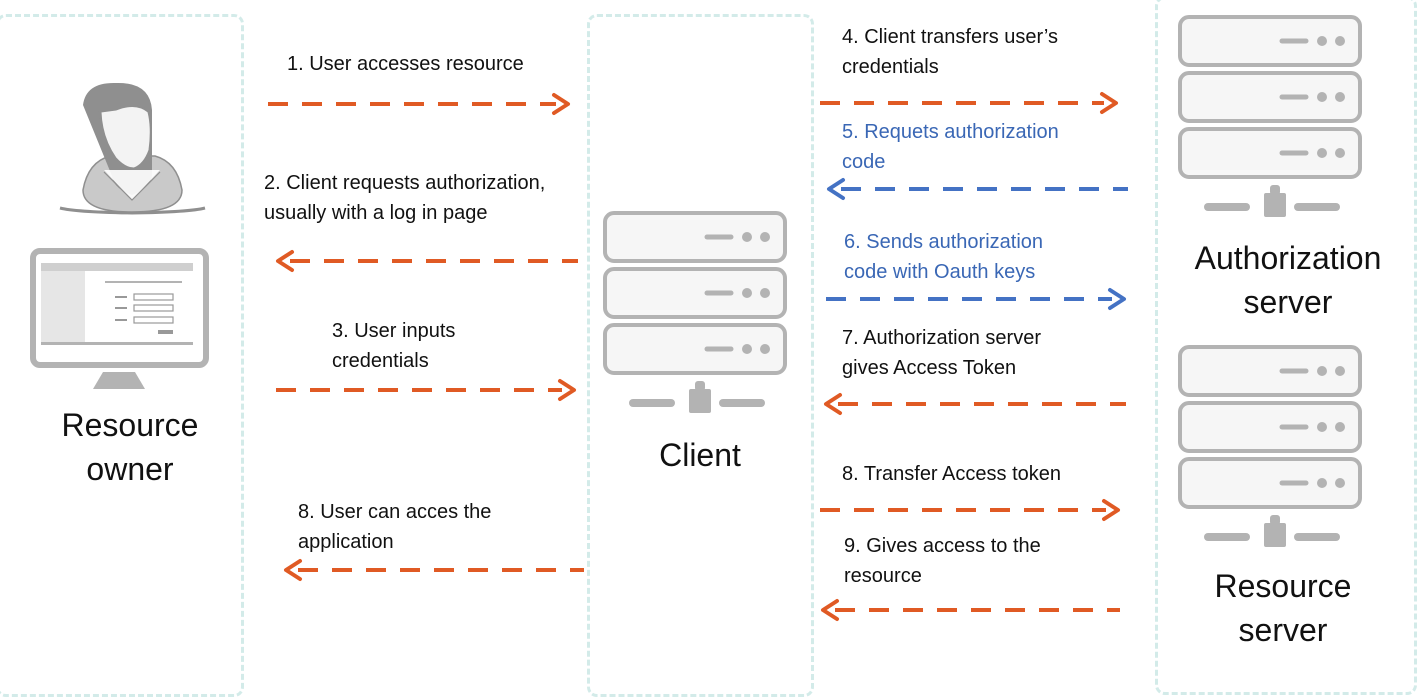 Image resolution: width=1420 pixels, height=697 pixels. What do you see at coordinates (1283, 608) in the screenshot?
I see `actor-label-resource-server: Resource server` at bounding box center [1283, 608].